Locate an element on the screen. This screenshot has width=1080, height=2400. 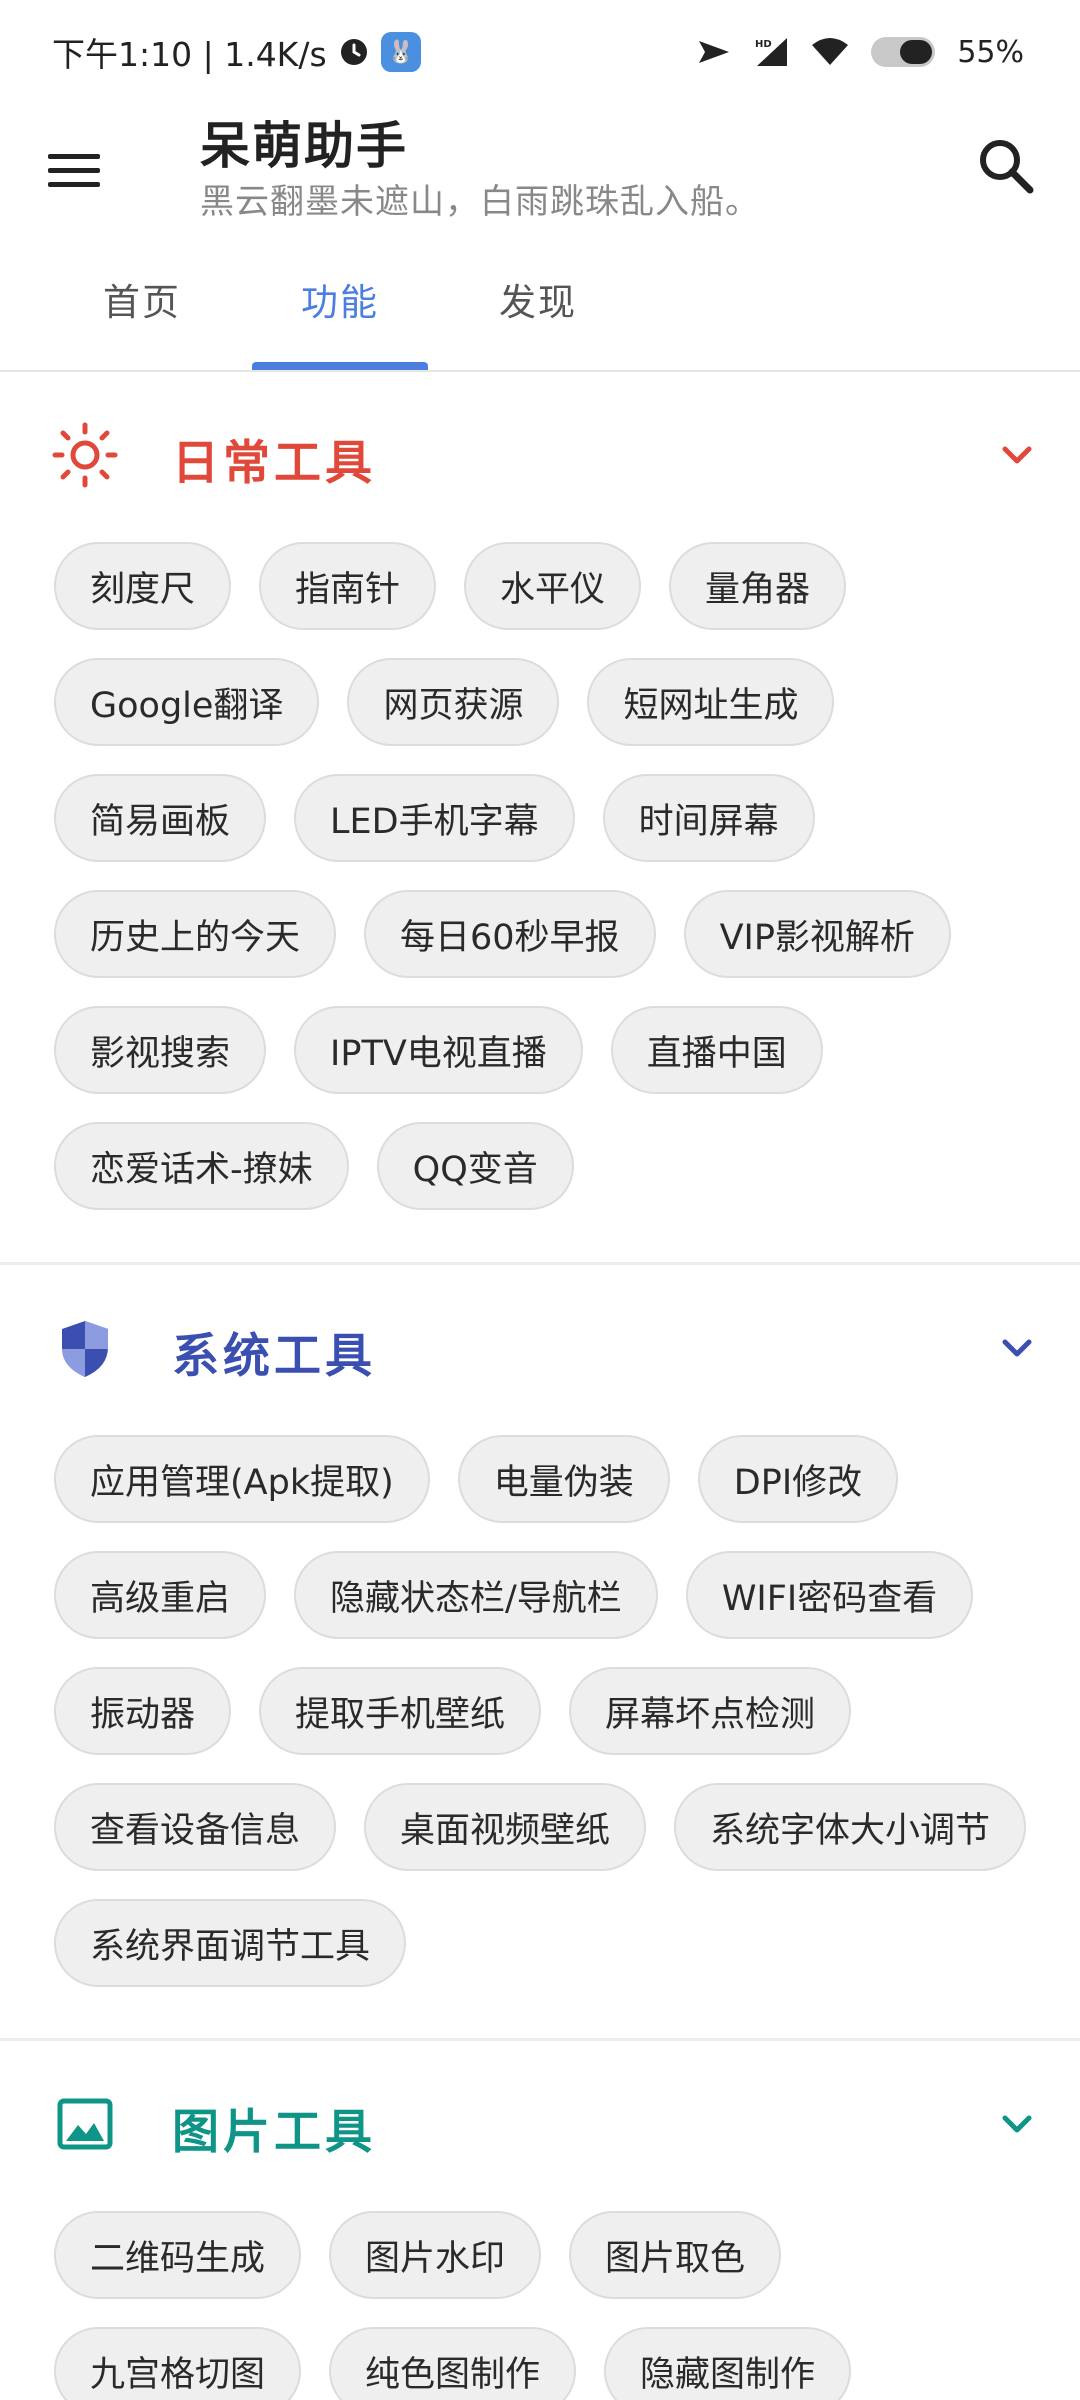
tab-home: 首页 is located at coordinates (142, 307).